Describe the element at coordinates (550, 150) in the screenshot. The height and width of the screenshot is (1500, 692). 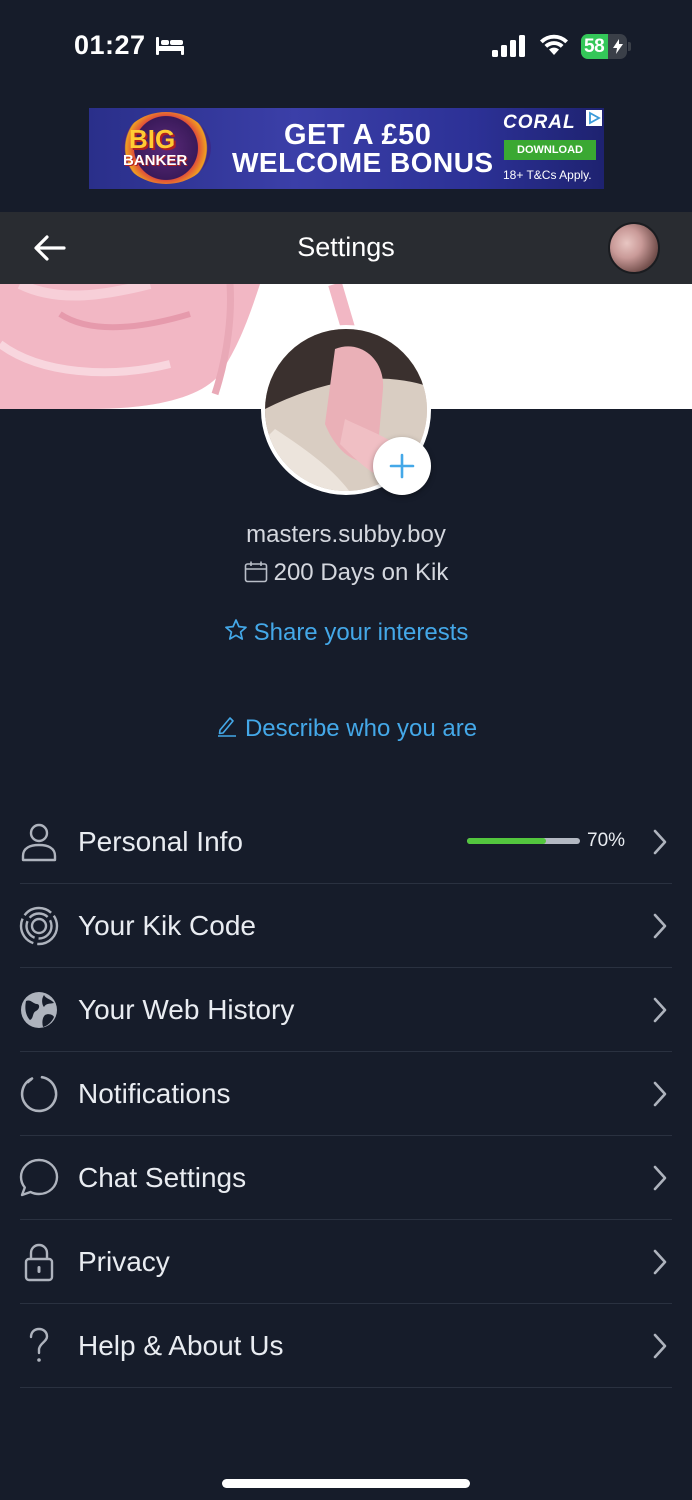
I see `ad-download-button: DOWNLOAD` at that location.